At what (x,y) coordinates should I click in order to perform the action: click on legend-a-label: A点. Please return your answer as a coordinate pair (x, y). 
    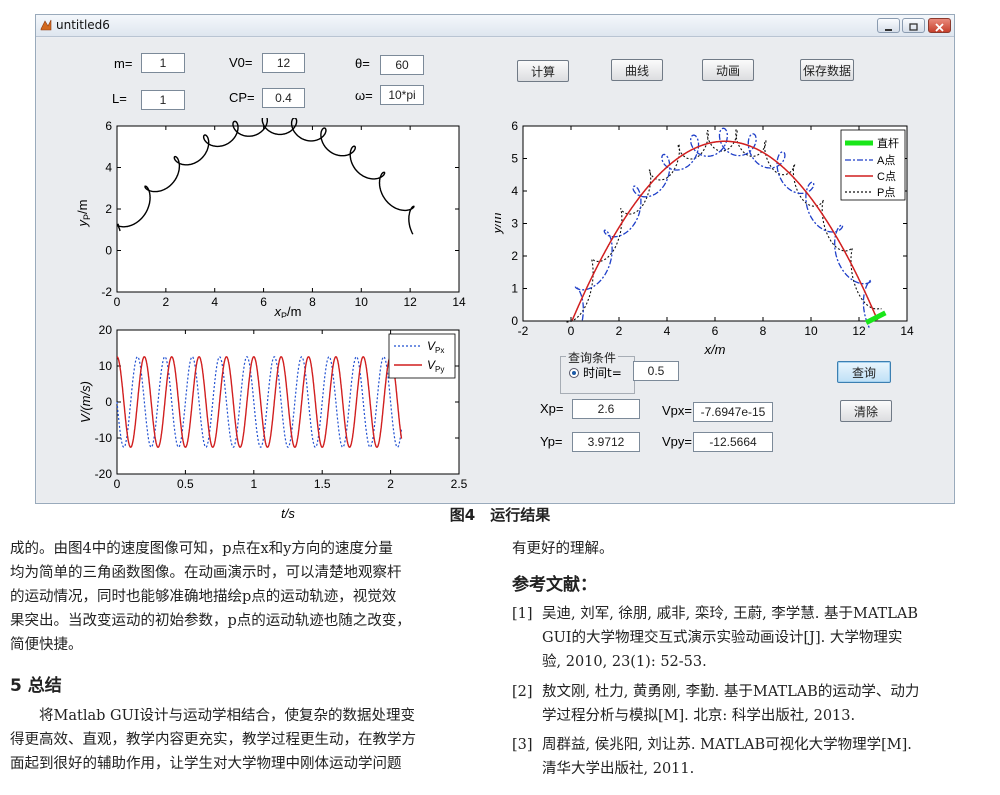
    Looking at the image, I should click on (886, 160).